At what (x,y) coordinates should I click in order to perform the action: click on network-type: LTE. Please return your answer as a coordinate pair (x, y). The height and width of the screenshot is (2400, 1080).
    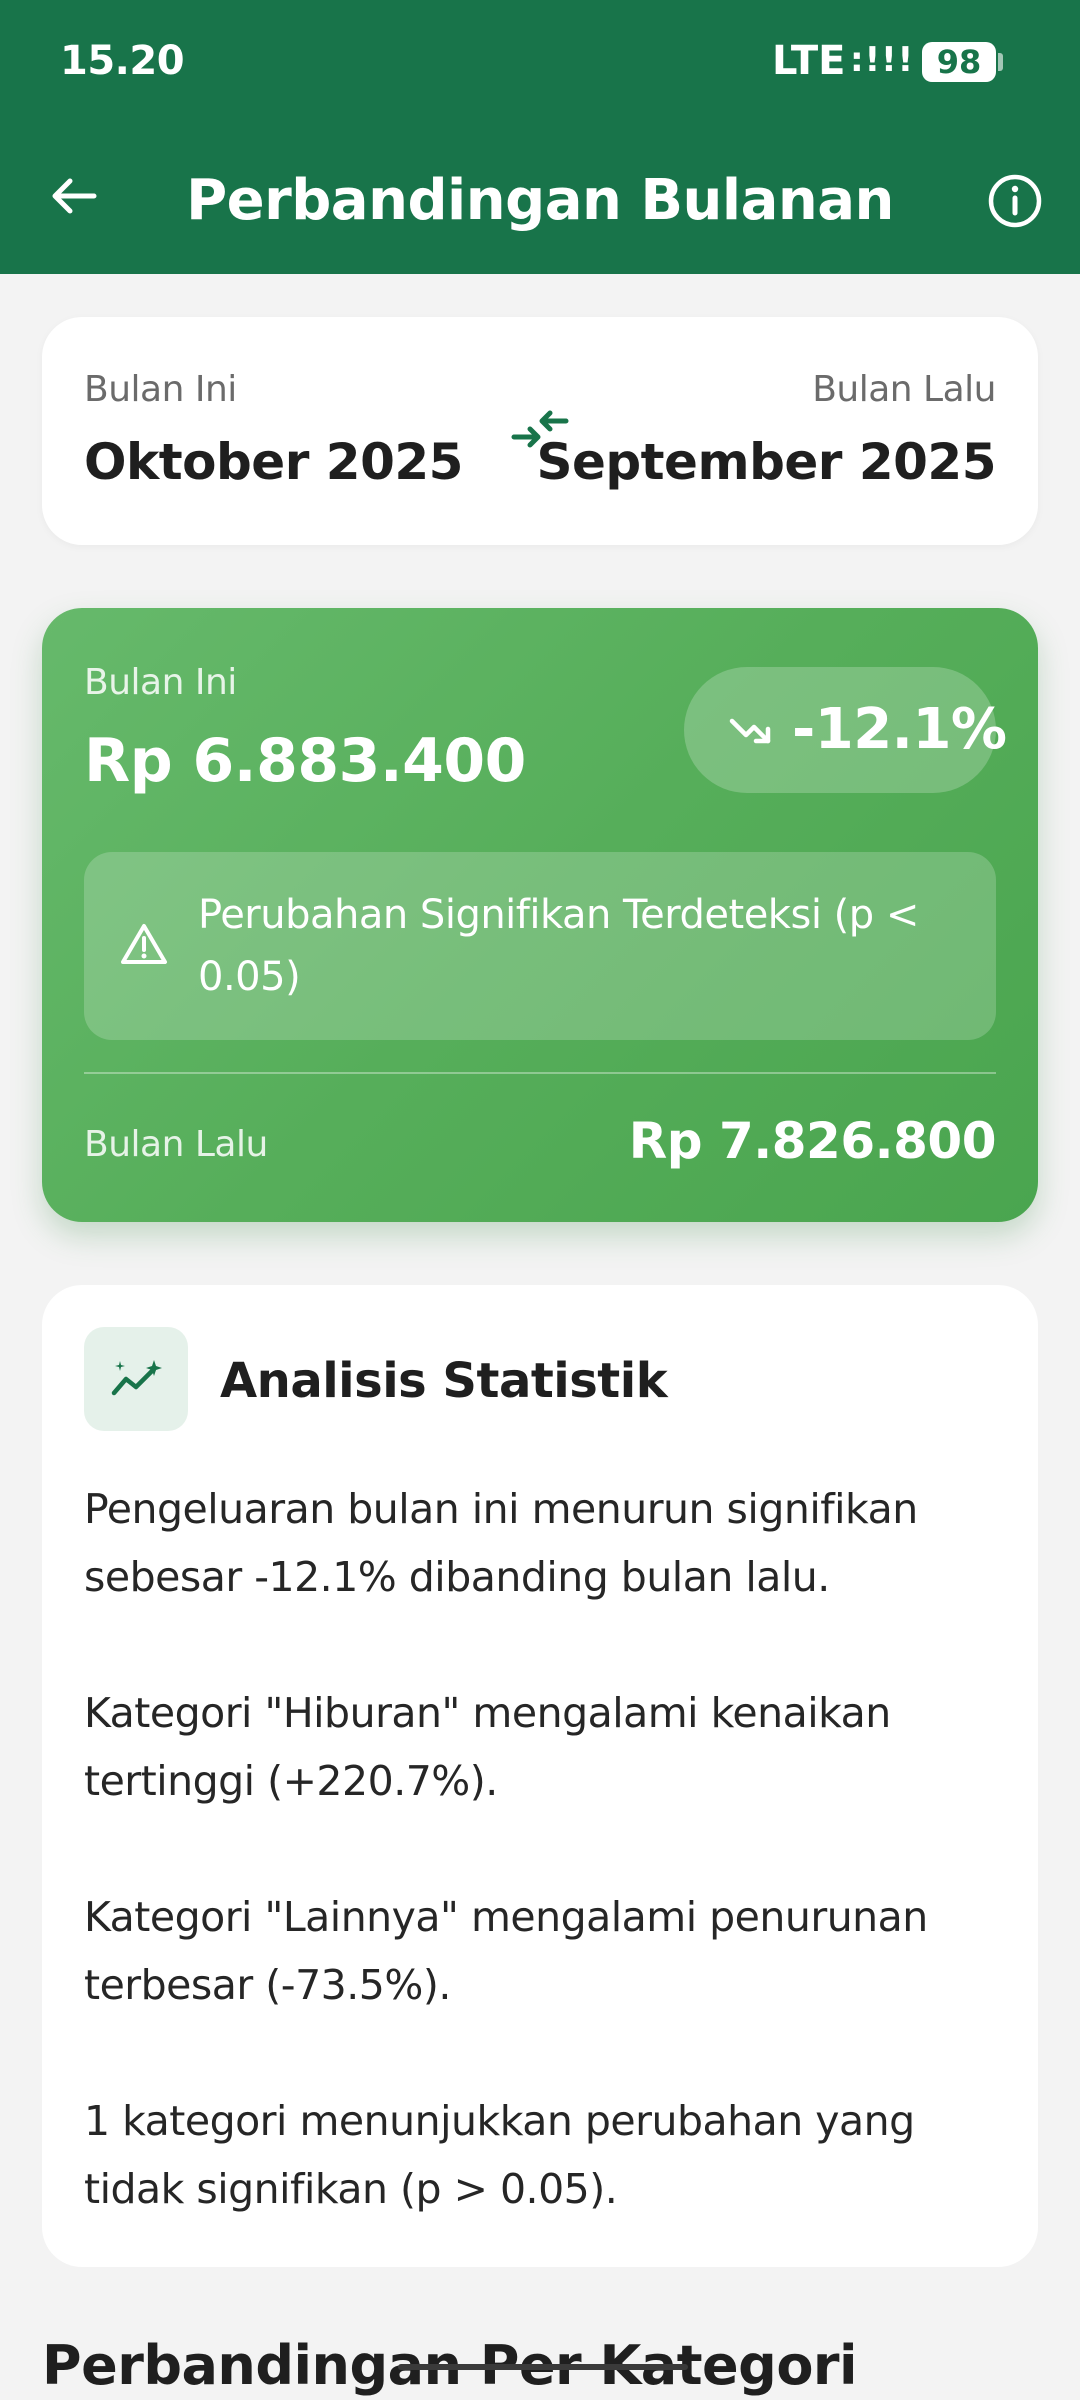
    Looking at the image, I should click on (809, 61).